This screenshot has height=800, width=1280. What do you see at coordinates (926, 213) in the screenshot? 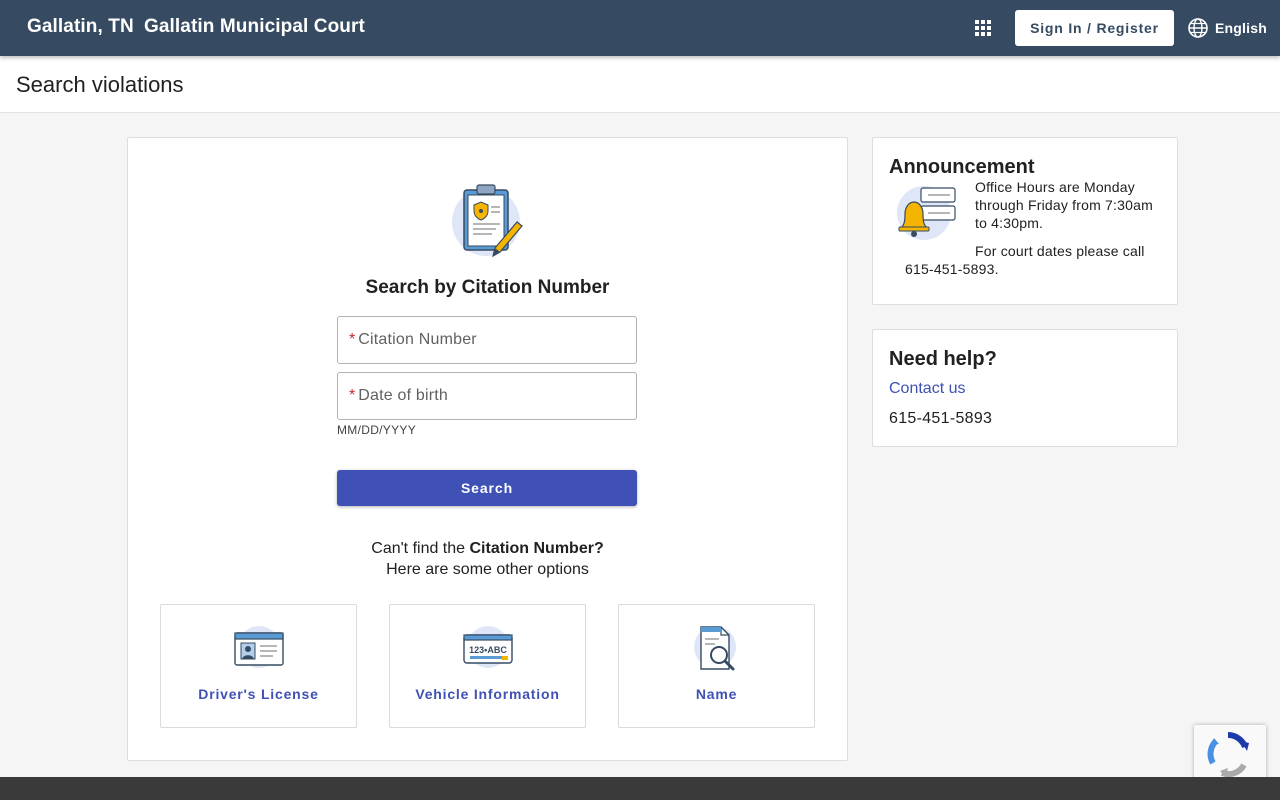
I see `bell-notification-icon` at bounding box center [926, 213].